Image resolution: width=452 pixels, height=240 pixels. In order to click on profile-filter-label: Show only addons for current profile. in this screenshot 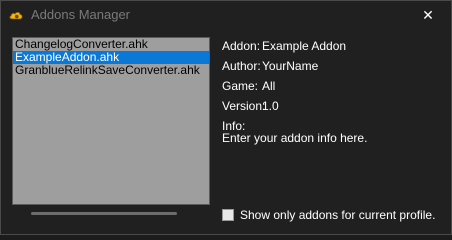, I will do `click(337, 215)`.